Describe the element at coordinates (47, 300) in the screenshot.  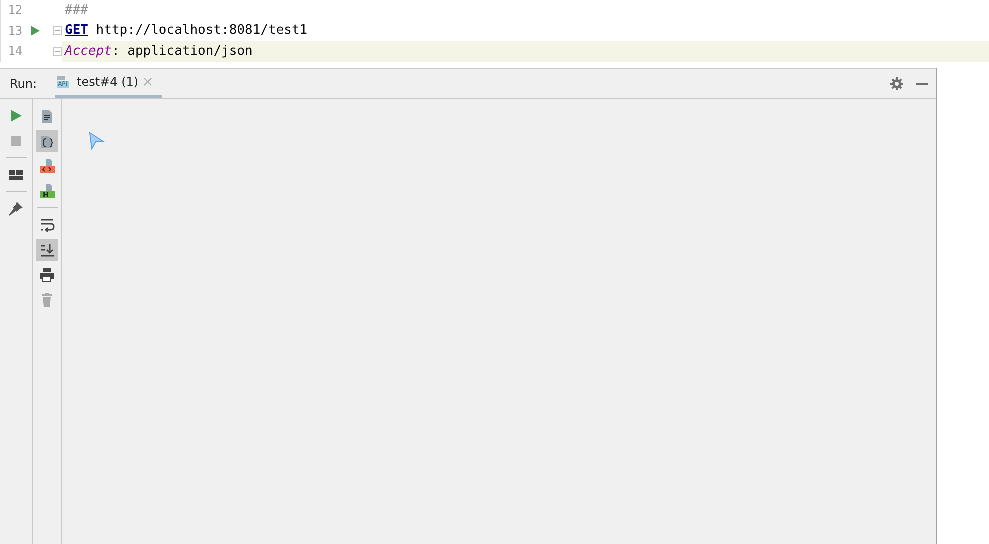
I see `trash-icon` at that location.